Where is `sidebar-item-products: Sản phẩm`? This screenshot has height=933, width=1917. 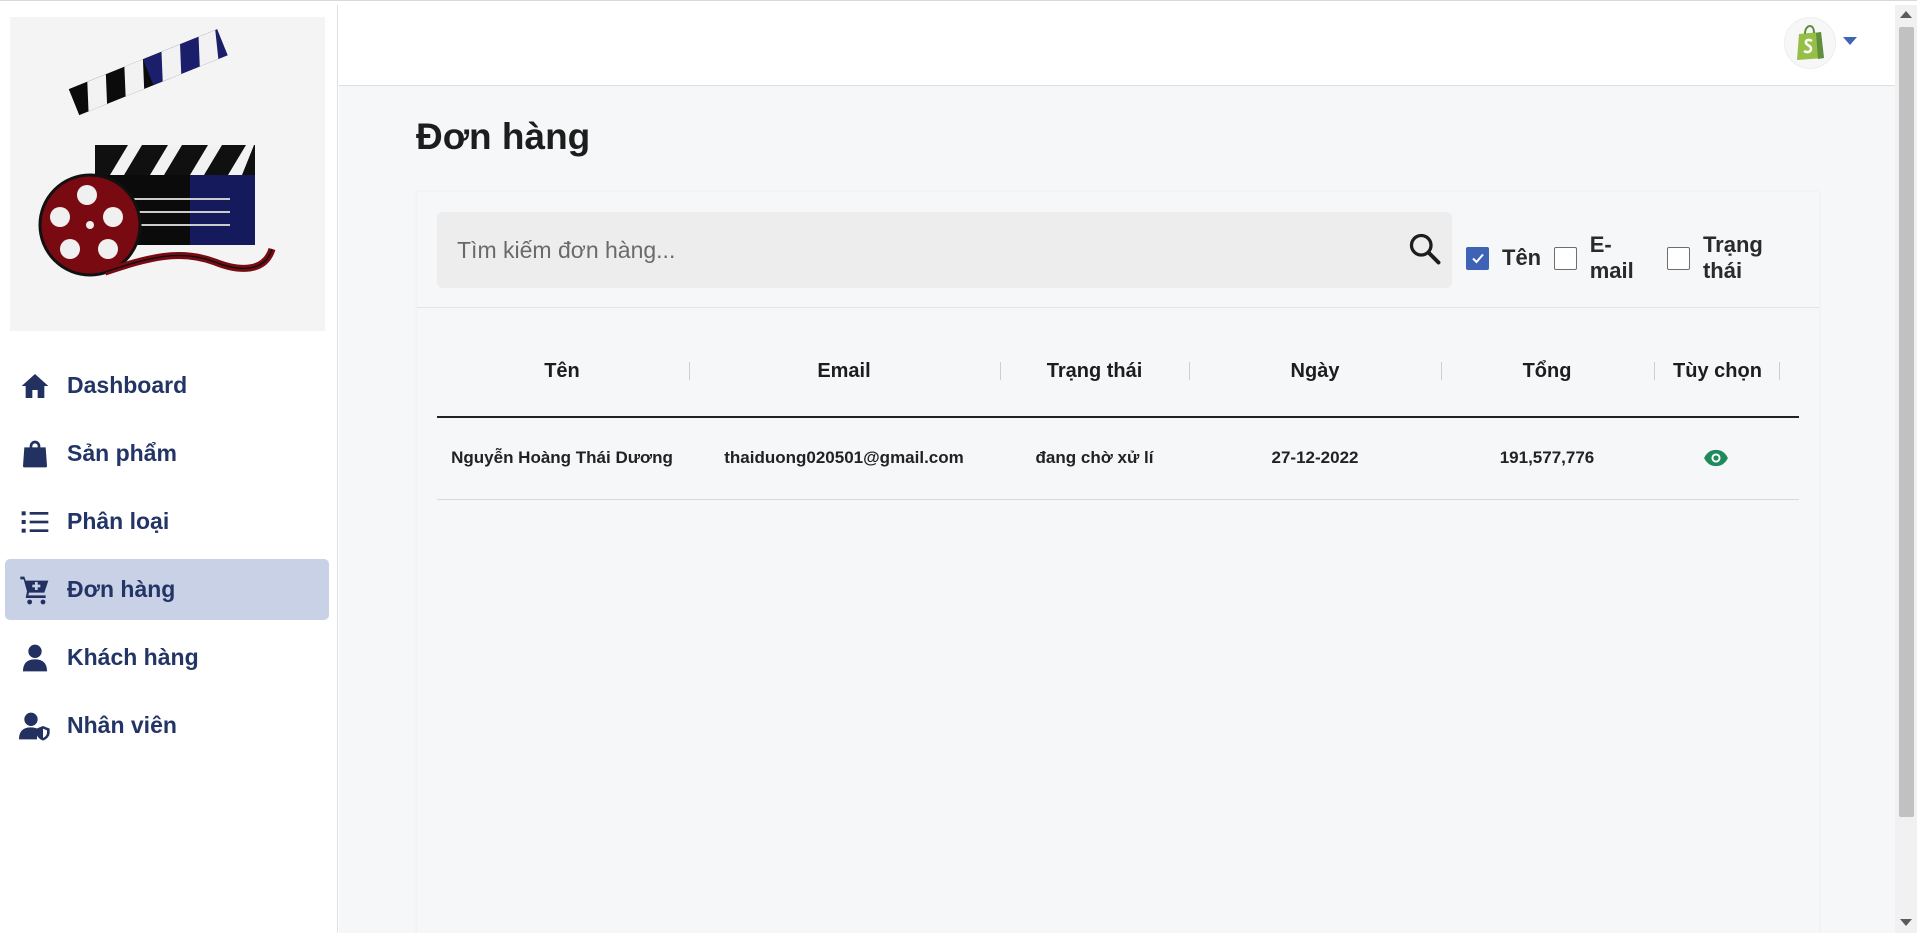 sidebar-item-products: Sản phẩm is located at coordinates (167, 453).